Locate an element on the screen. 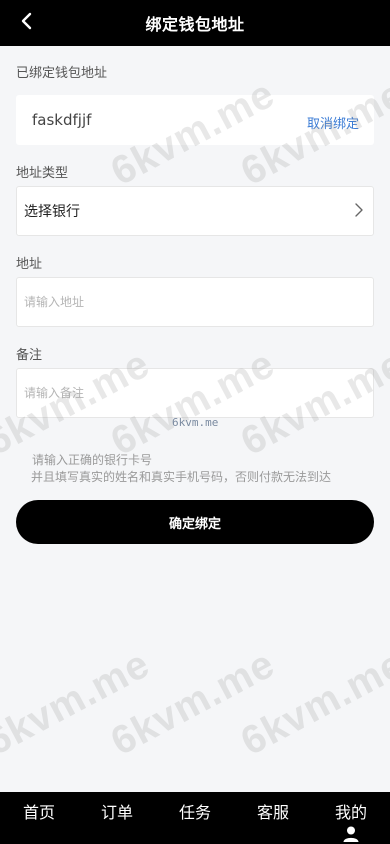 Image resolution: width=390 pixels, height=844 pixels. chevron-left-icon is located at coordinates (27, 23).